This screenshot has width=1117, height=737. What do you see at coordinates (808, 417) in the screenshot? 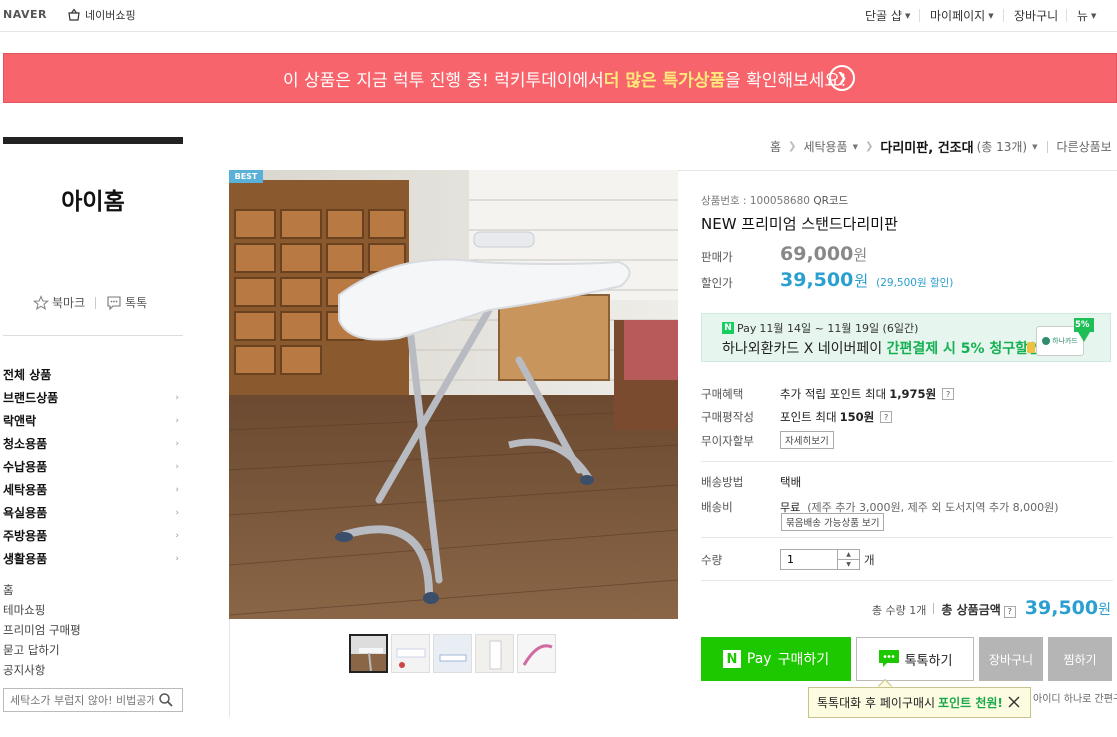
I see `review-text: 포인트 최대` at bounding box center [808, 417].